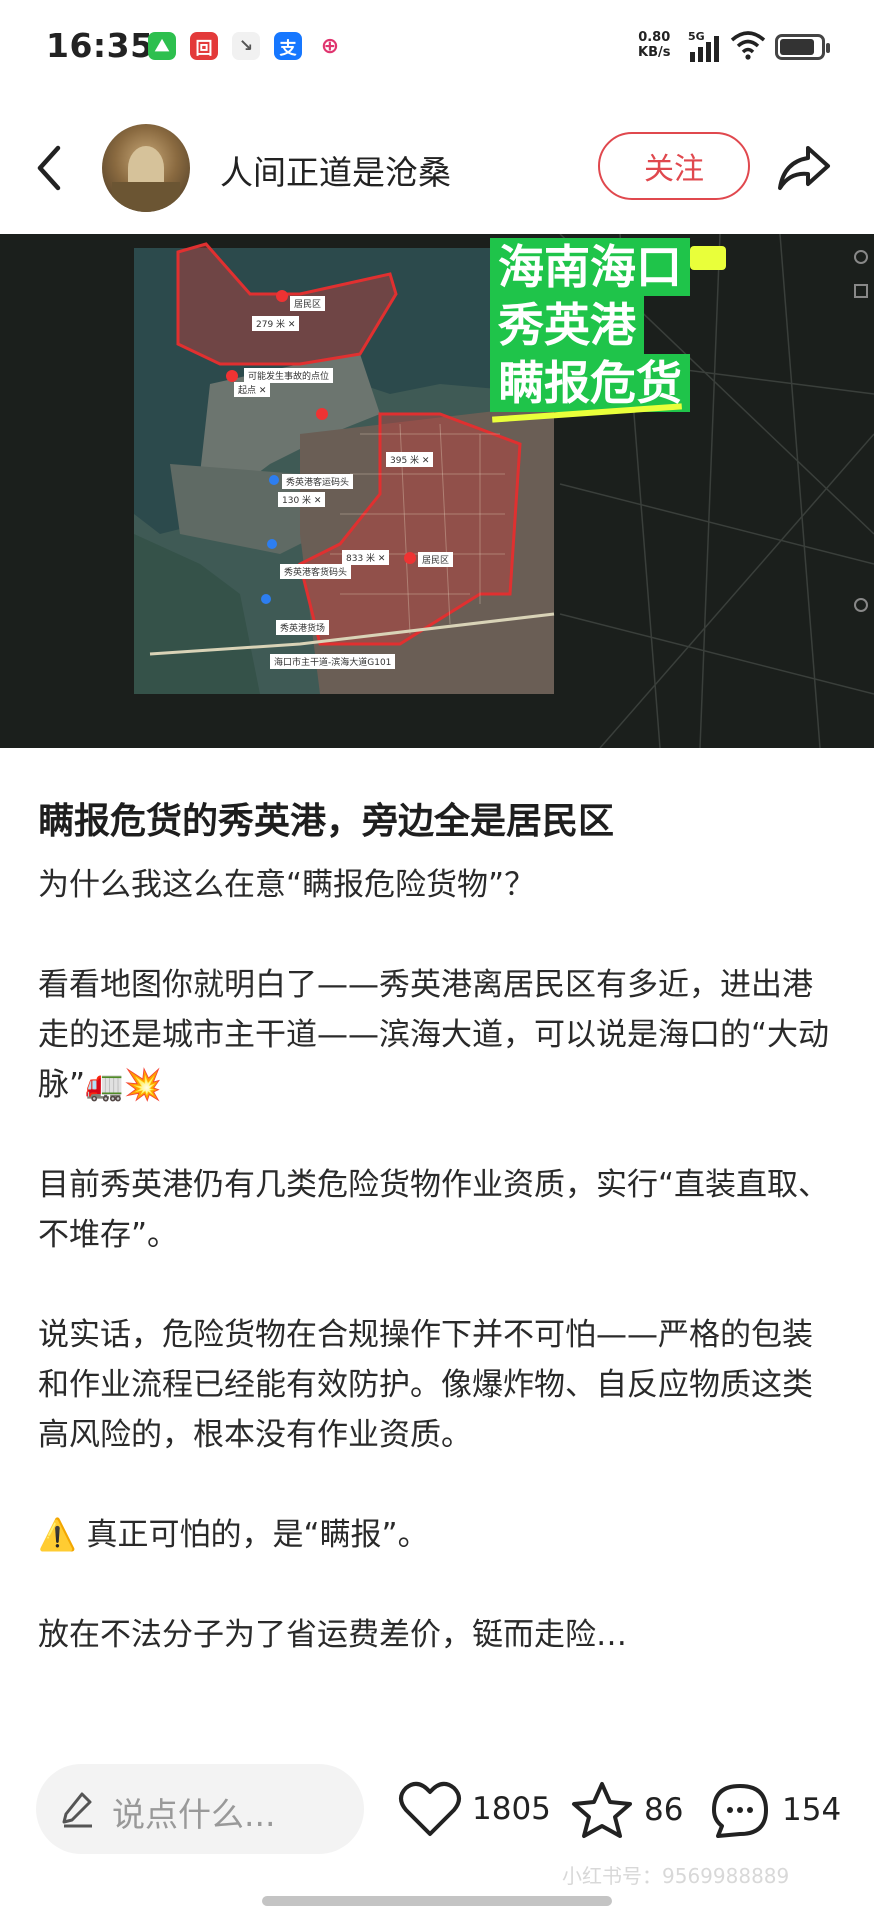 This screenshot has height=1920, width=874. What do you see at coordinates (511, 1809) in the screenshot?
I see `like-count: 1805` at bounding box center [511, 1809].